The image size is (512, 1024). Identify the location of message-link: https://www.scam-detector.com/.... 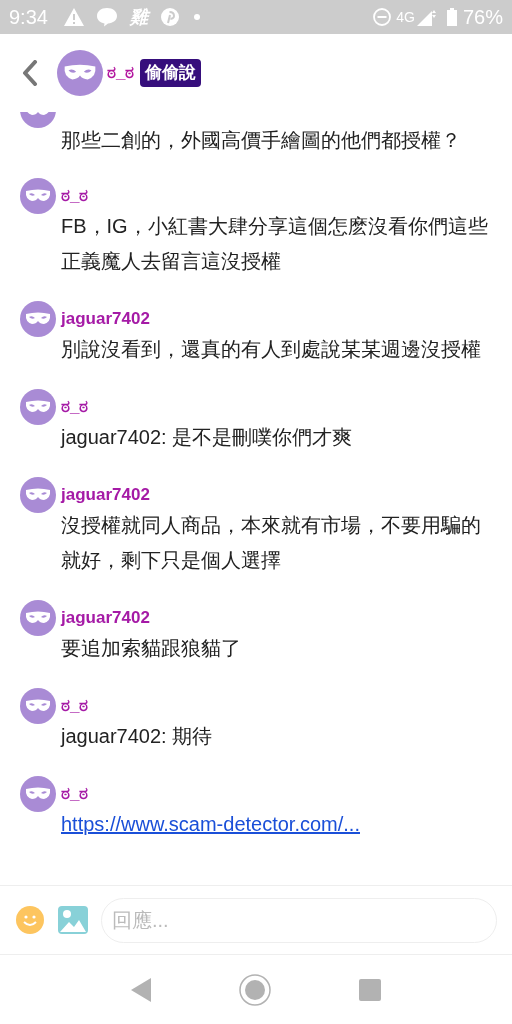
(210, 824).